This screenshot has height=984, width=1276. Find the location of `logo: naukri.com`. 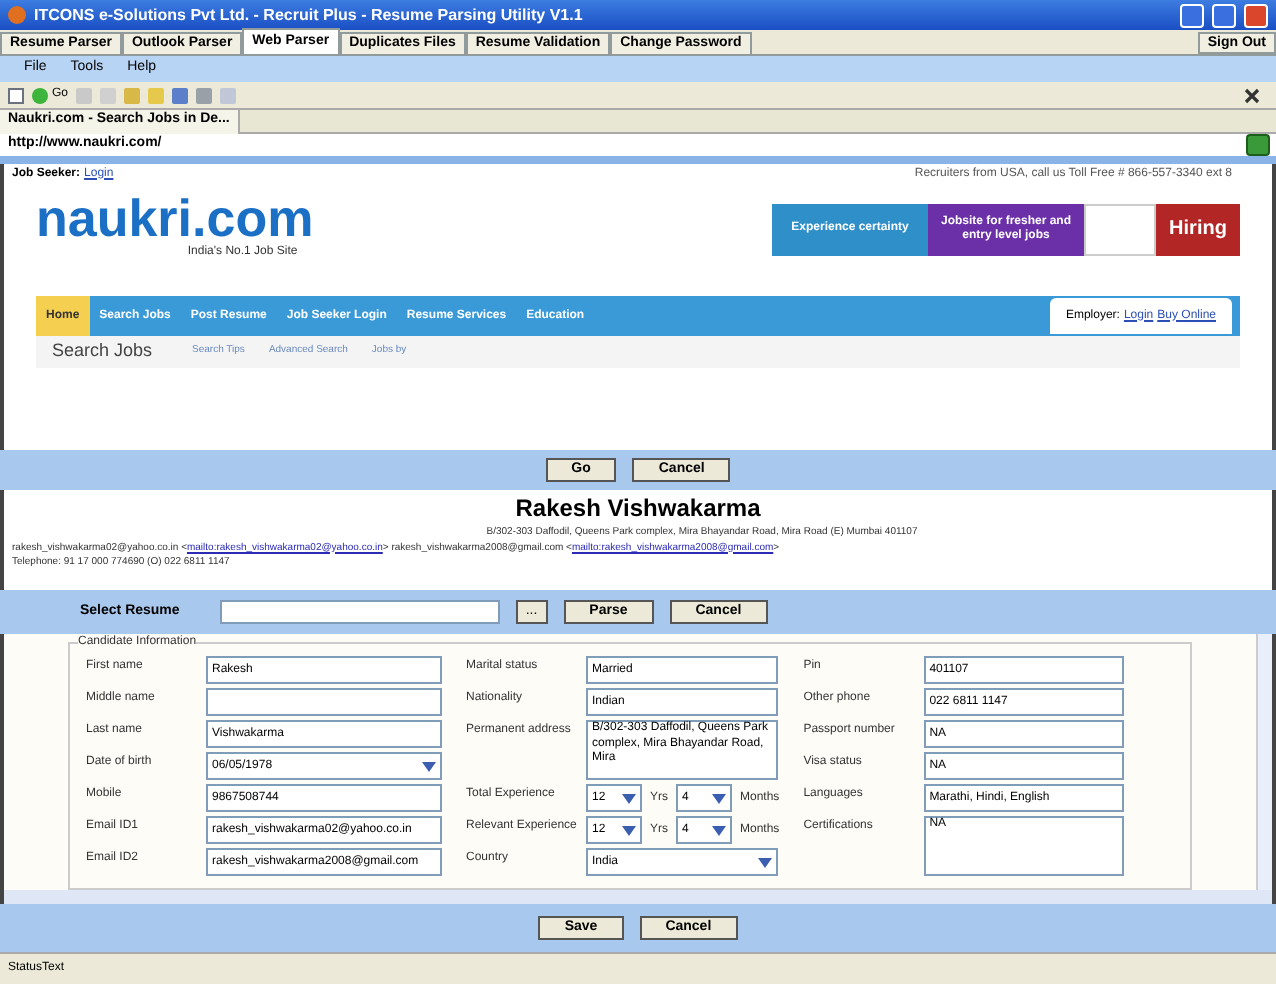

logo: naukri.com is located at coordinates (175, 218).